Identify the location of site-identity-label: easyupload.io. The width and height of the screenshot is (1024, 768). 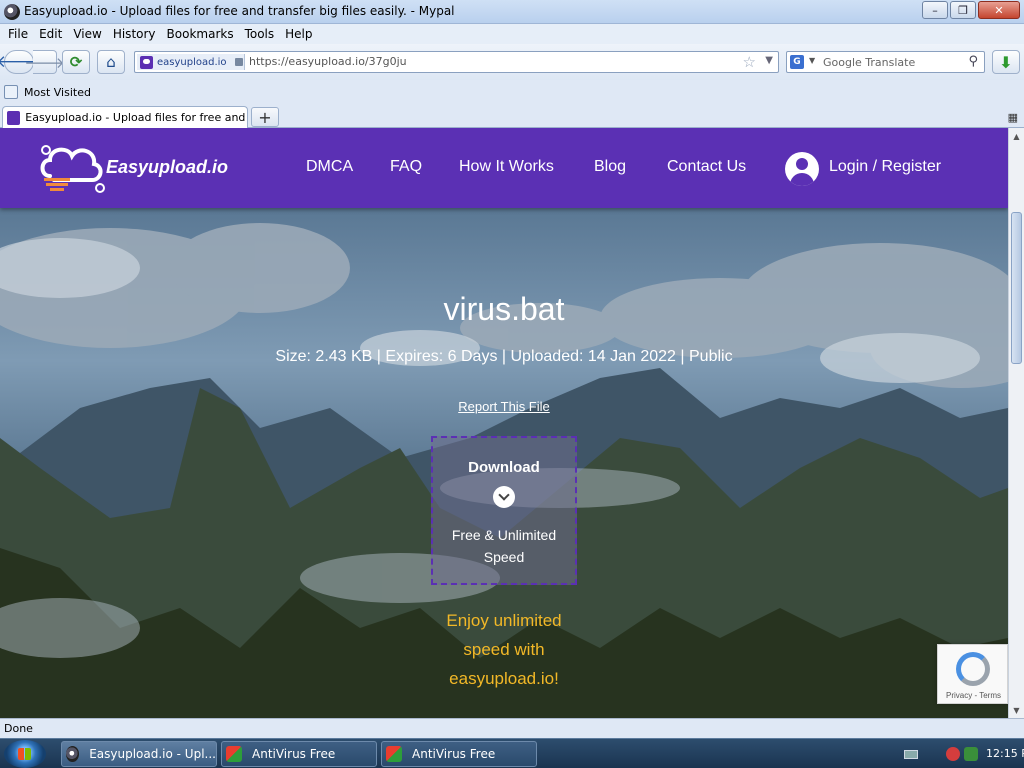
(192, 62).